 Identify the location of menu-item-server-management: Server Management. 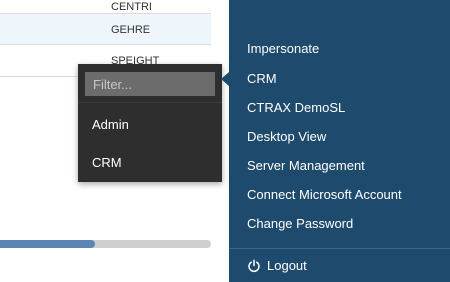
(306, 165).